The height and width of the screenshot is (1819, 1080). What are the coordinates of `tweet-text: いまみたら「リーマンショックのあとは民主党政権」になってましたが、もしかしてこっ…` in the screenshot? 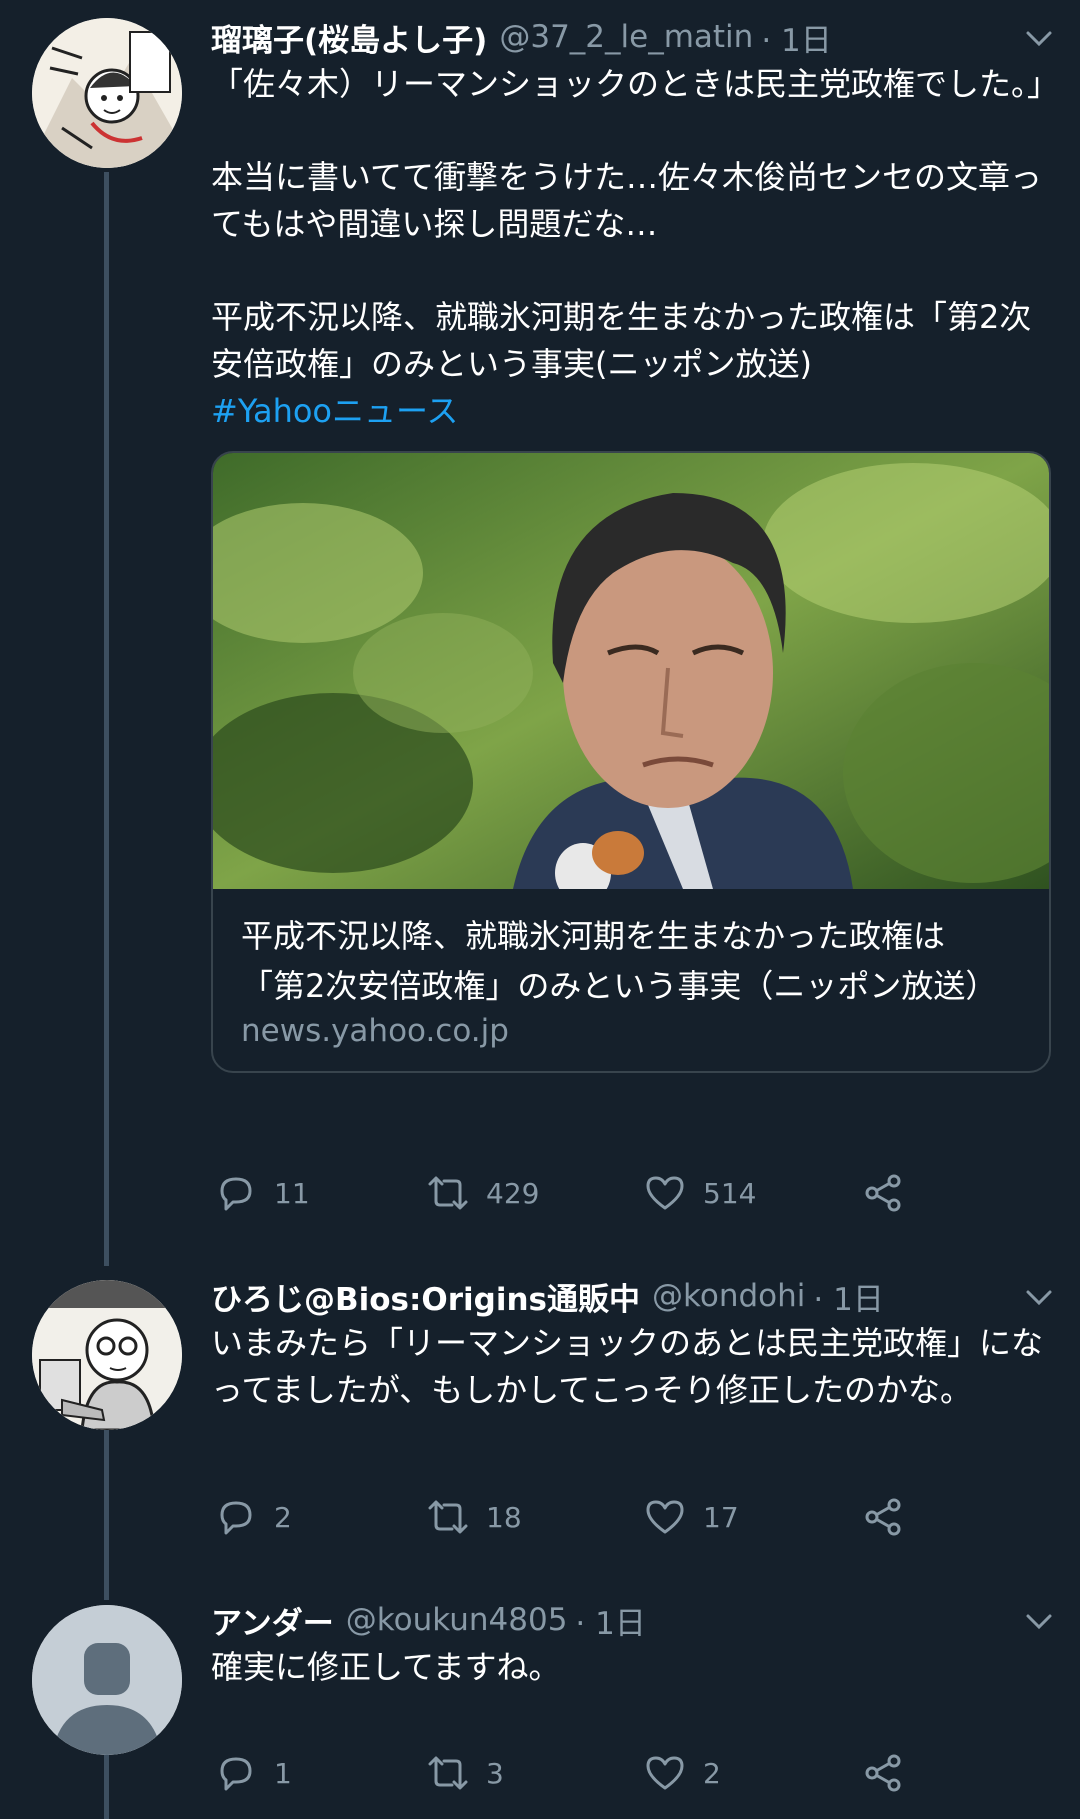 It's located at (627, 1366).